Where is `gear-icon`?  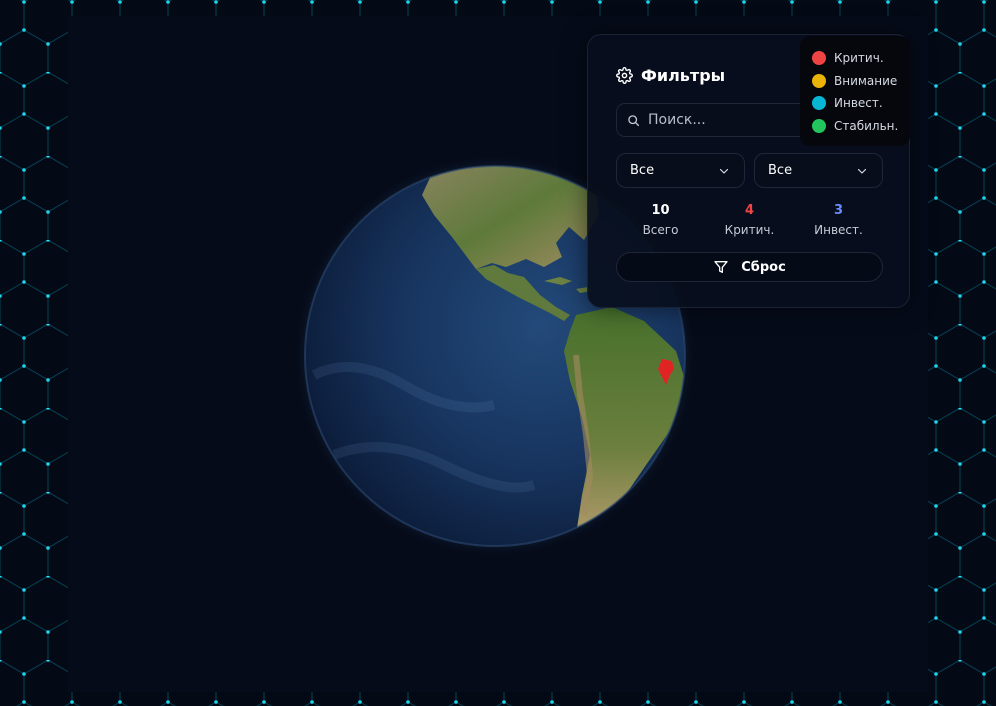 gear-icon is located at coordinates (624, 75).